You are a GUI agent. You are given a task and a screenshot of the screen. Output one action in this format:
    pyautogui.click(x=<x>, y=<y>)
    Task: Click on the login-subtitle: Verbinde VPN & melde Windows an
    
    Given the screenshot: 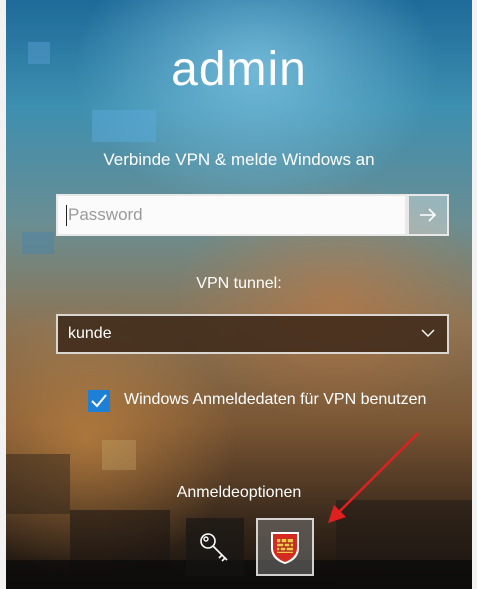 What is the action you would take?
    pyautogui.click(x=239, y=159)
    